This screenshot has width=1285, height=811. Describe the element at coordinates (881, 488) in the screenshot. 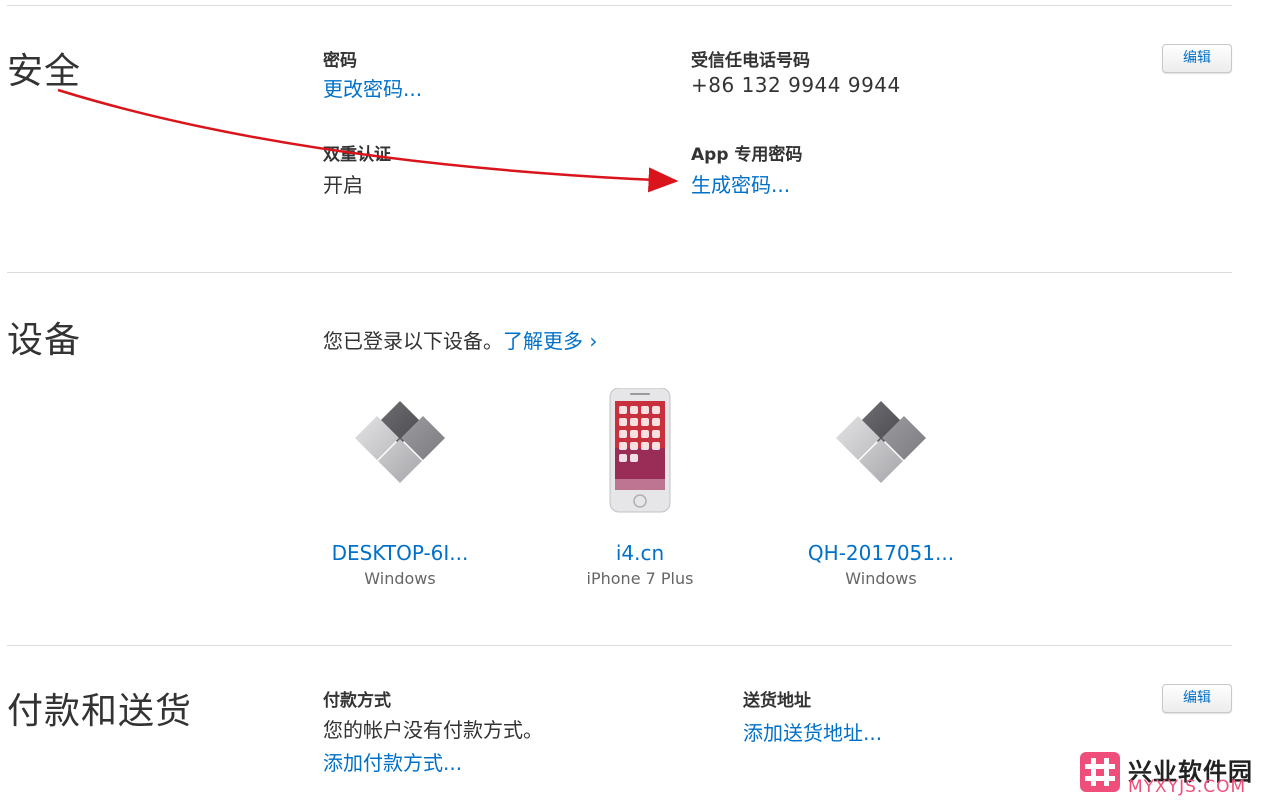

I see `device-item: QH-2017051... Windows` at that location.